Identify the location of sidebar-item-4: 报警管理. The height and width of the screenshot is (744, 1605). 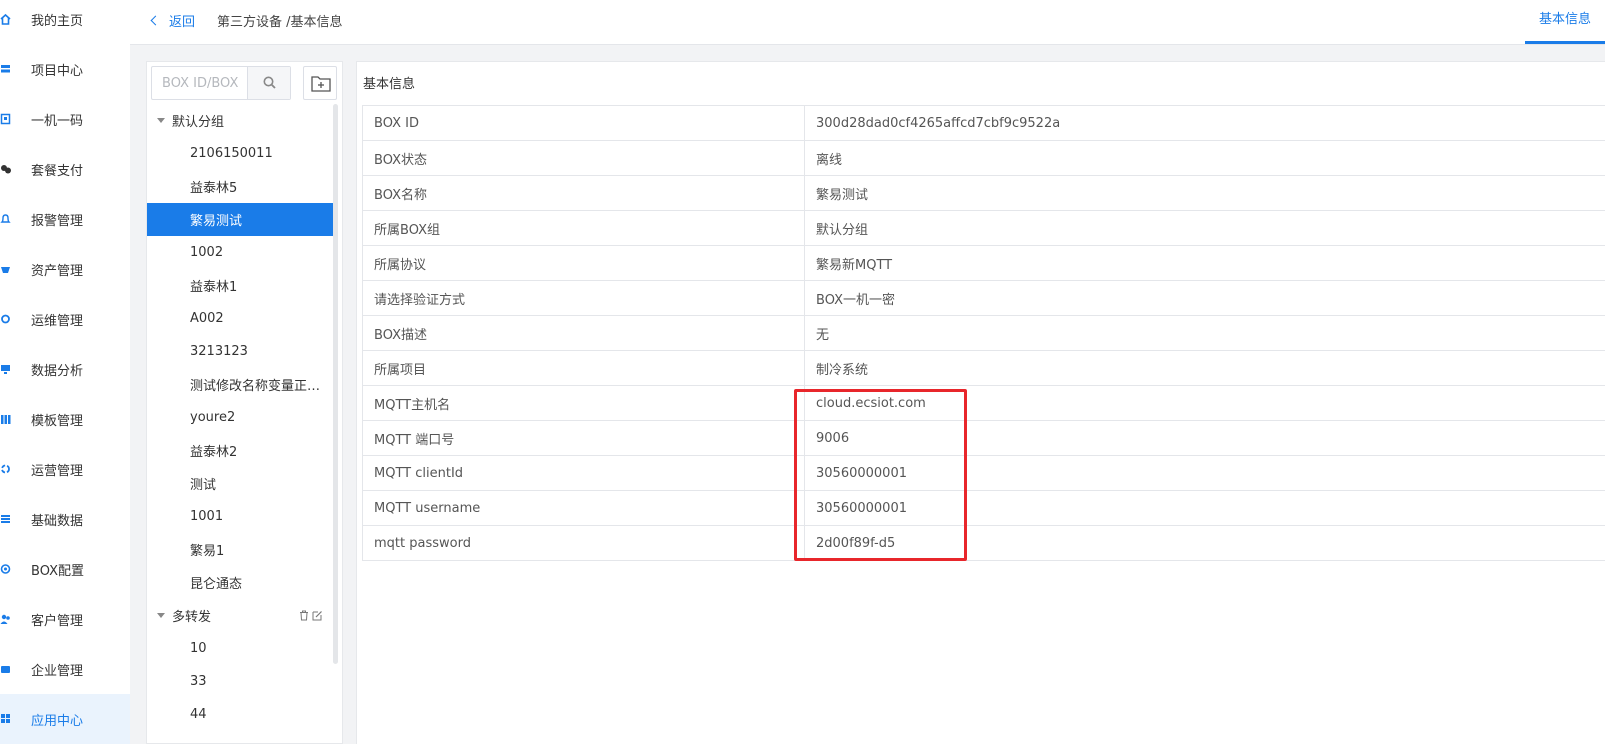
(65, 219).